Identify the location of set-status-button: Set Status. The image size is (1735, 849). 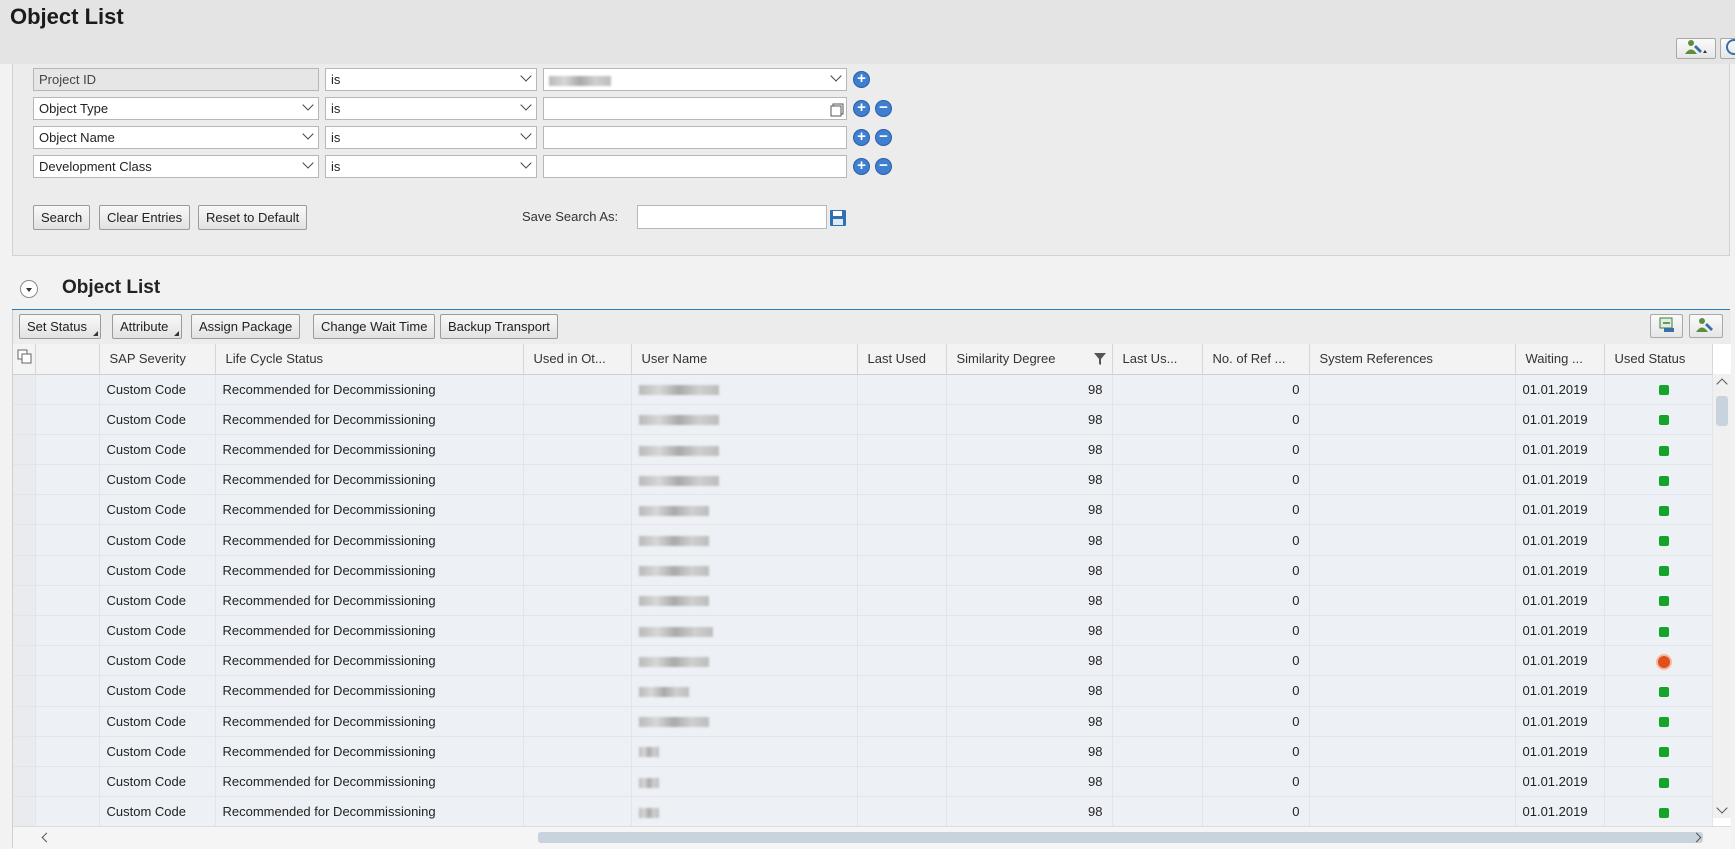
(60, 326).